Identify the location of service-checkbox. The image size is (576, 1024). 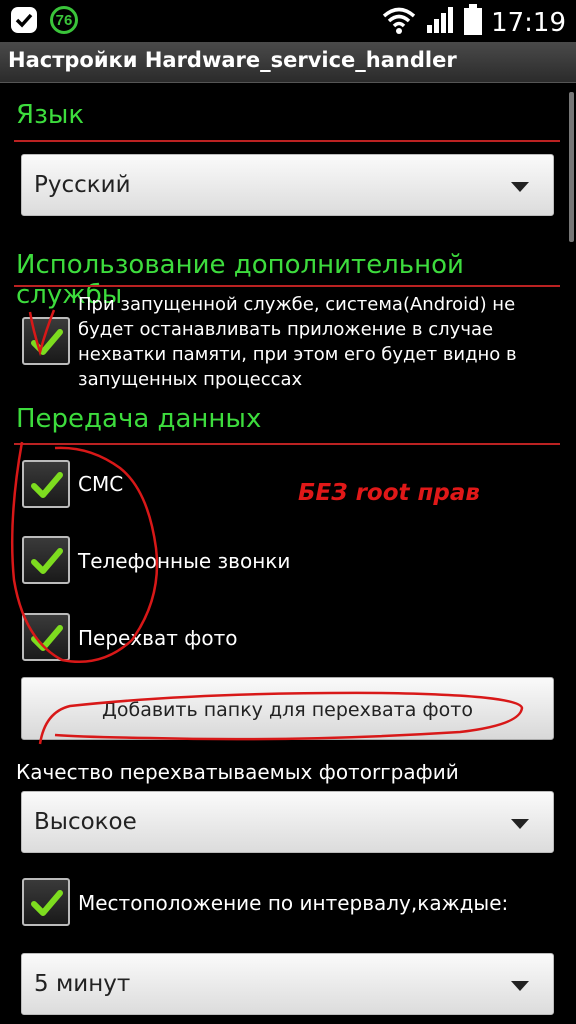
(46, 341).